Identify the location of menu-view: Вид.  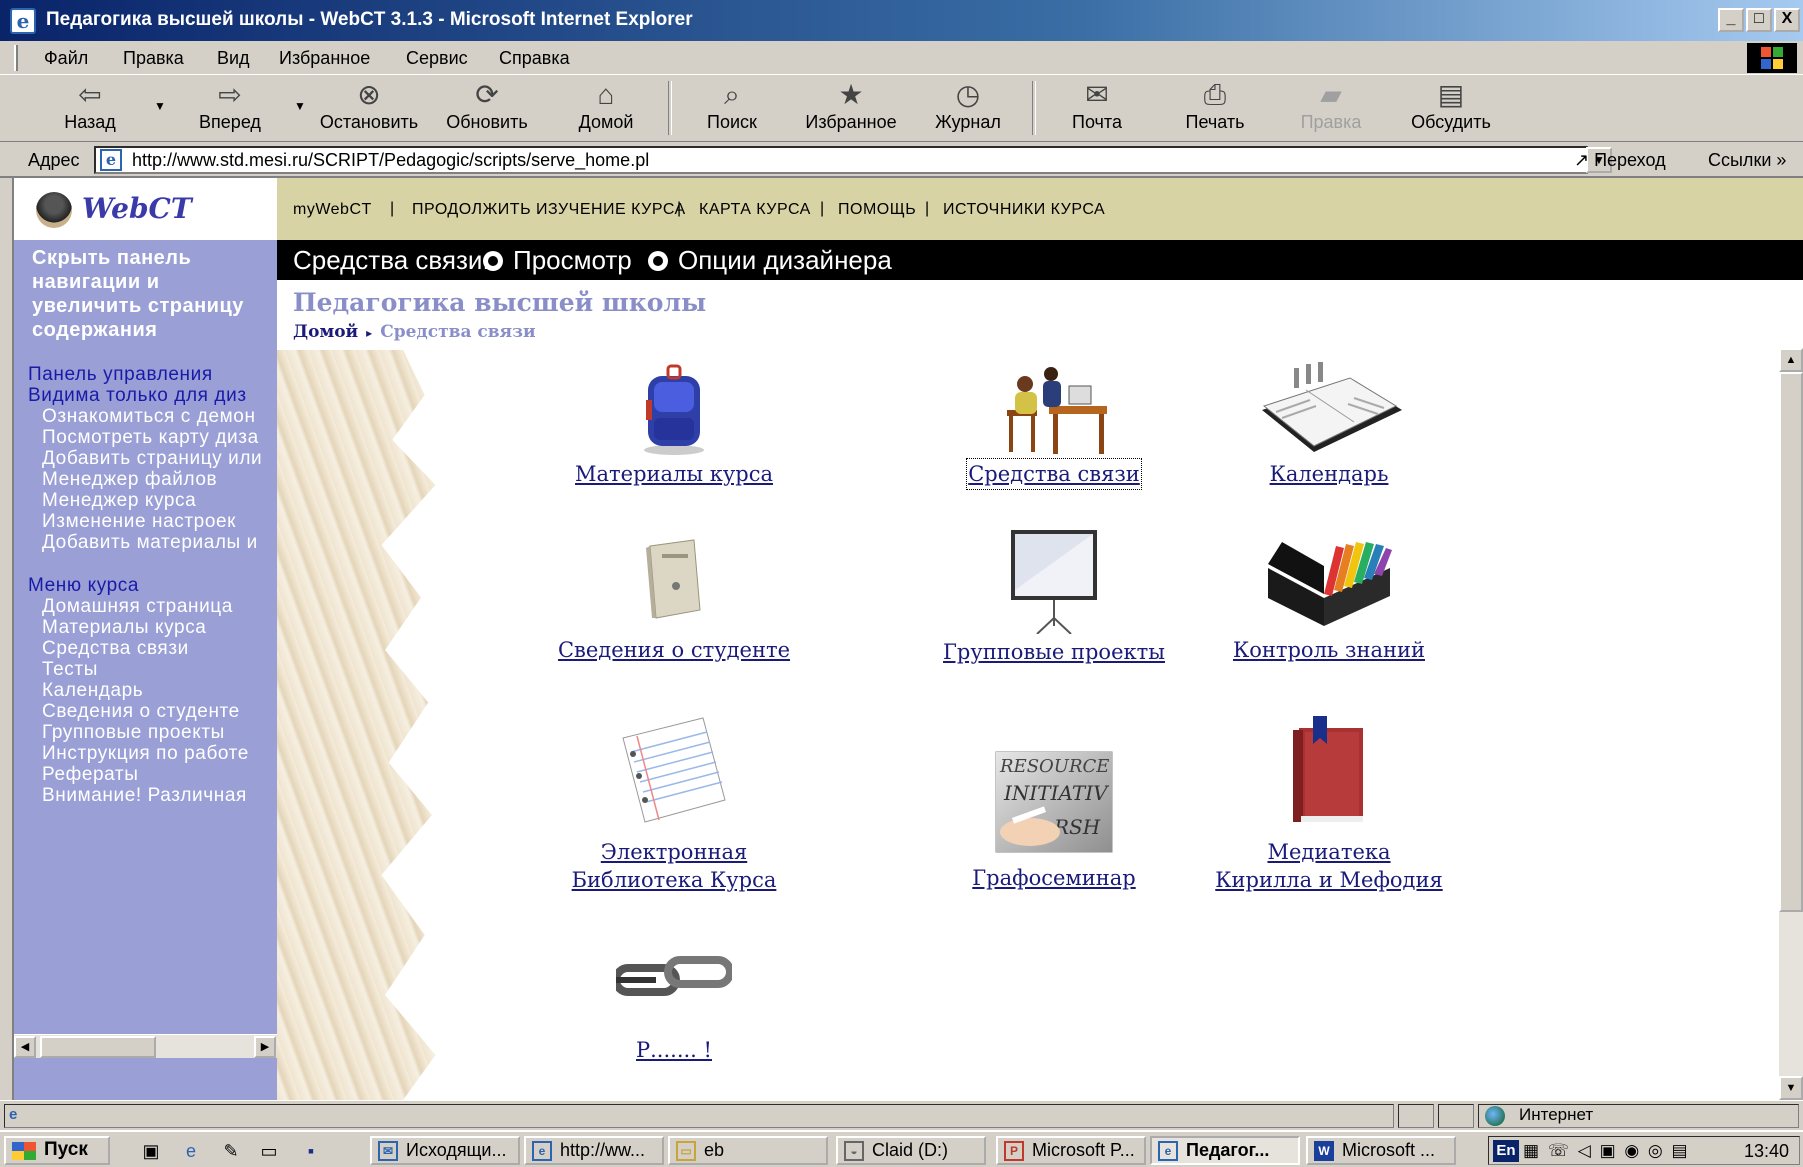
(233, 58).